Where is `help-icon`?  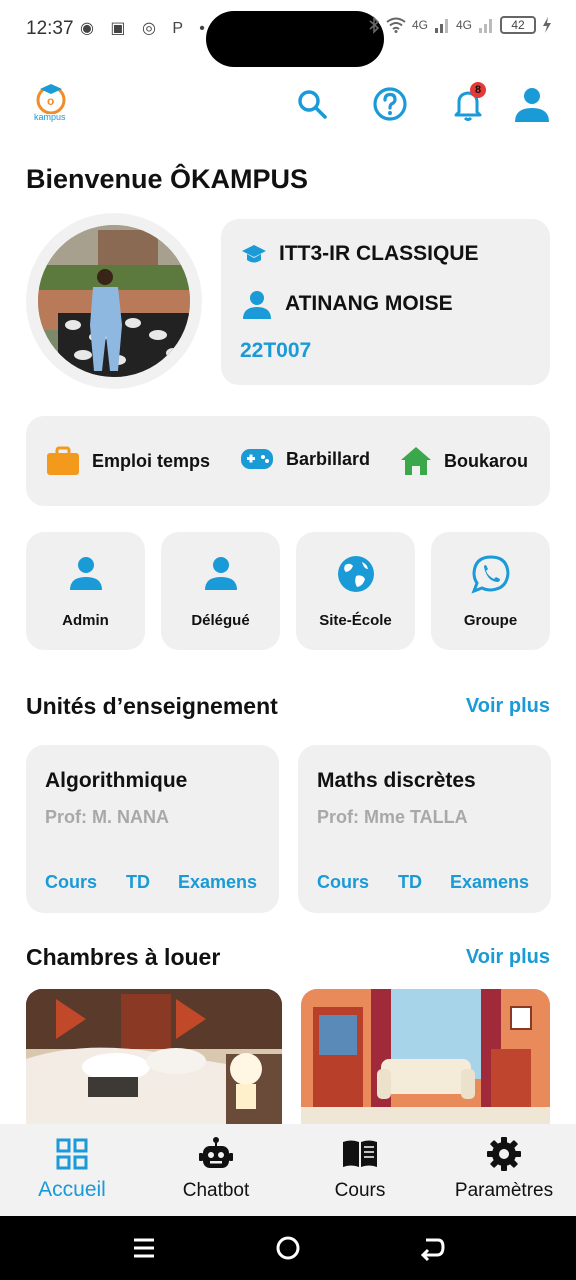
help-icon is located at coordinates (390, 104).